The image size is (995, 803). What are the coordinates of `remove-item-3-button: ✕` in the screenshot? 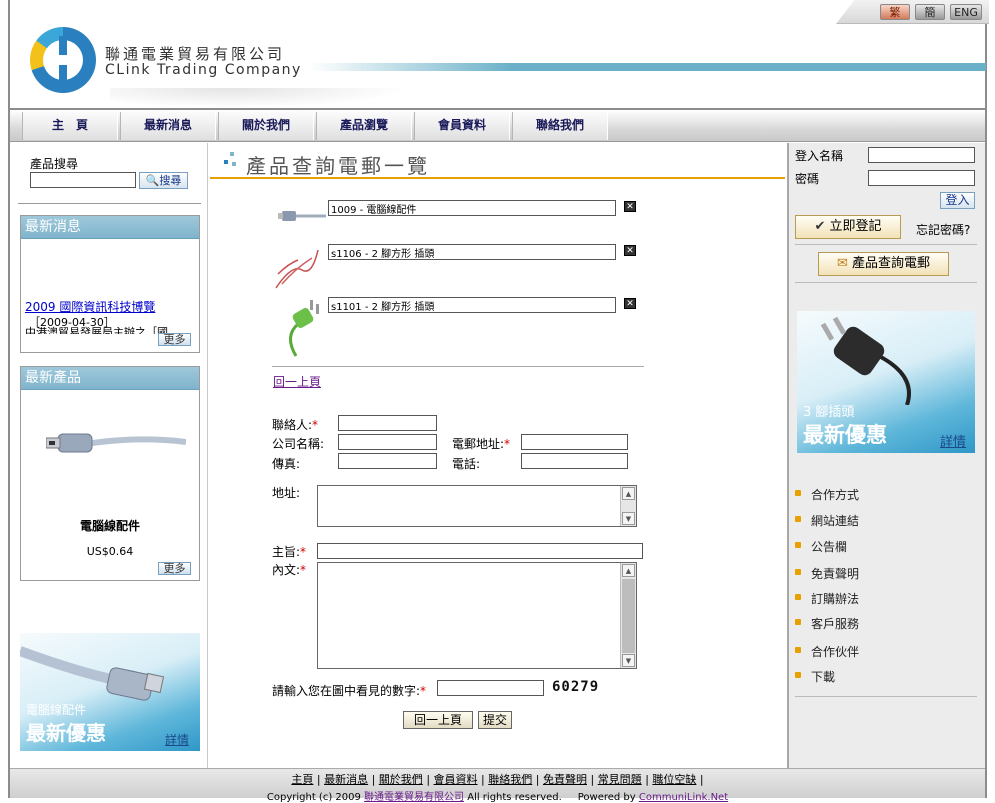 It's located at (630, 303).